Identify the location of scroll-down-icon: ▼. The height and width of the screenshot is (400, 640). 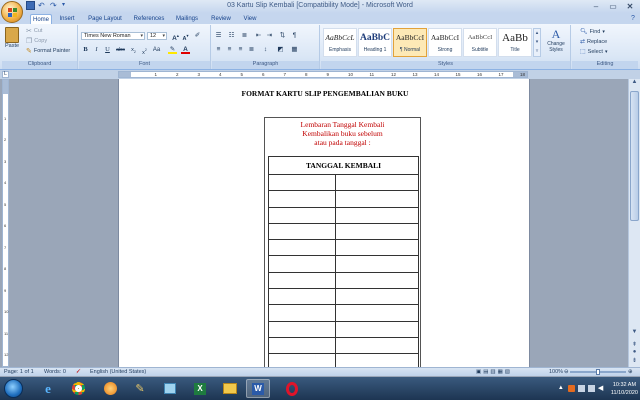
(634, 333).